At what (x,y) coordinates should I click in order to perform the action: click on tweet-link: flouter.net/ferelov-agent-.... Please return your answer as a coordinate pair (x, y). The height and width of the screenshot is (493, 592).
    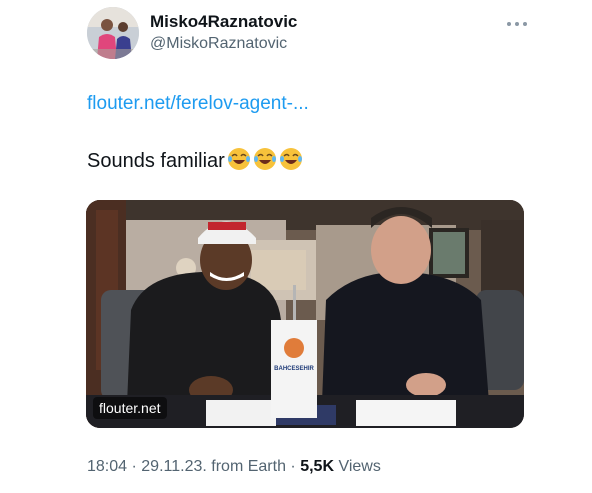
    Looking at the image, I should click on (198, 104).